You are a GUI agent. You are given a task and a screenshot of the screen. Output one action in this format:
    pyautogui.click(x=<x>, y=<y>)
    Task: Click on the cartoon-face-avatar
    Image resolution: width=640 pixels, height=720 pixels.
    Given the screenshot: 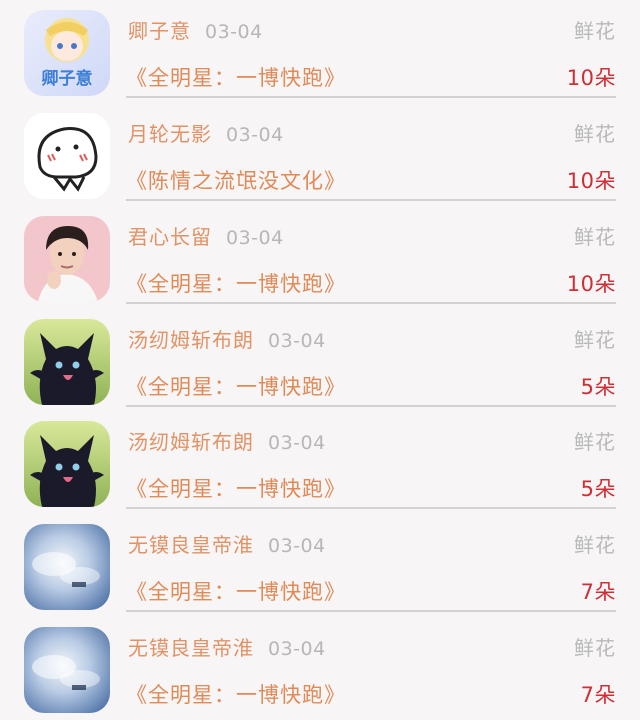 What is the action you would take?
    pyautogui.click(x=67, y=156)
    